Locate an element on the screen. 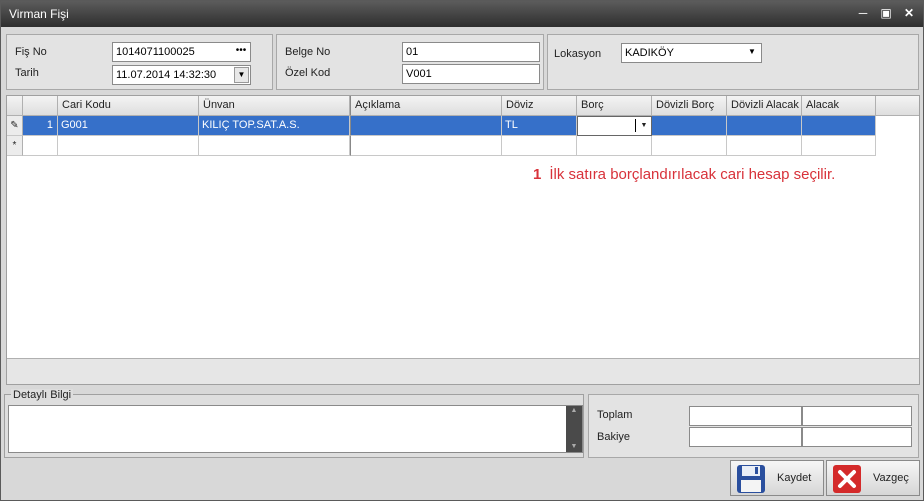 This screenshot has width=924, height=501. bakiye-alacak-field is located at coordinates (857, 437).